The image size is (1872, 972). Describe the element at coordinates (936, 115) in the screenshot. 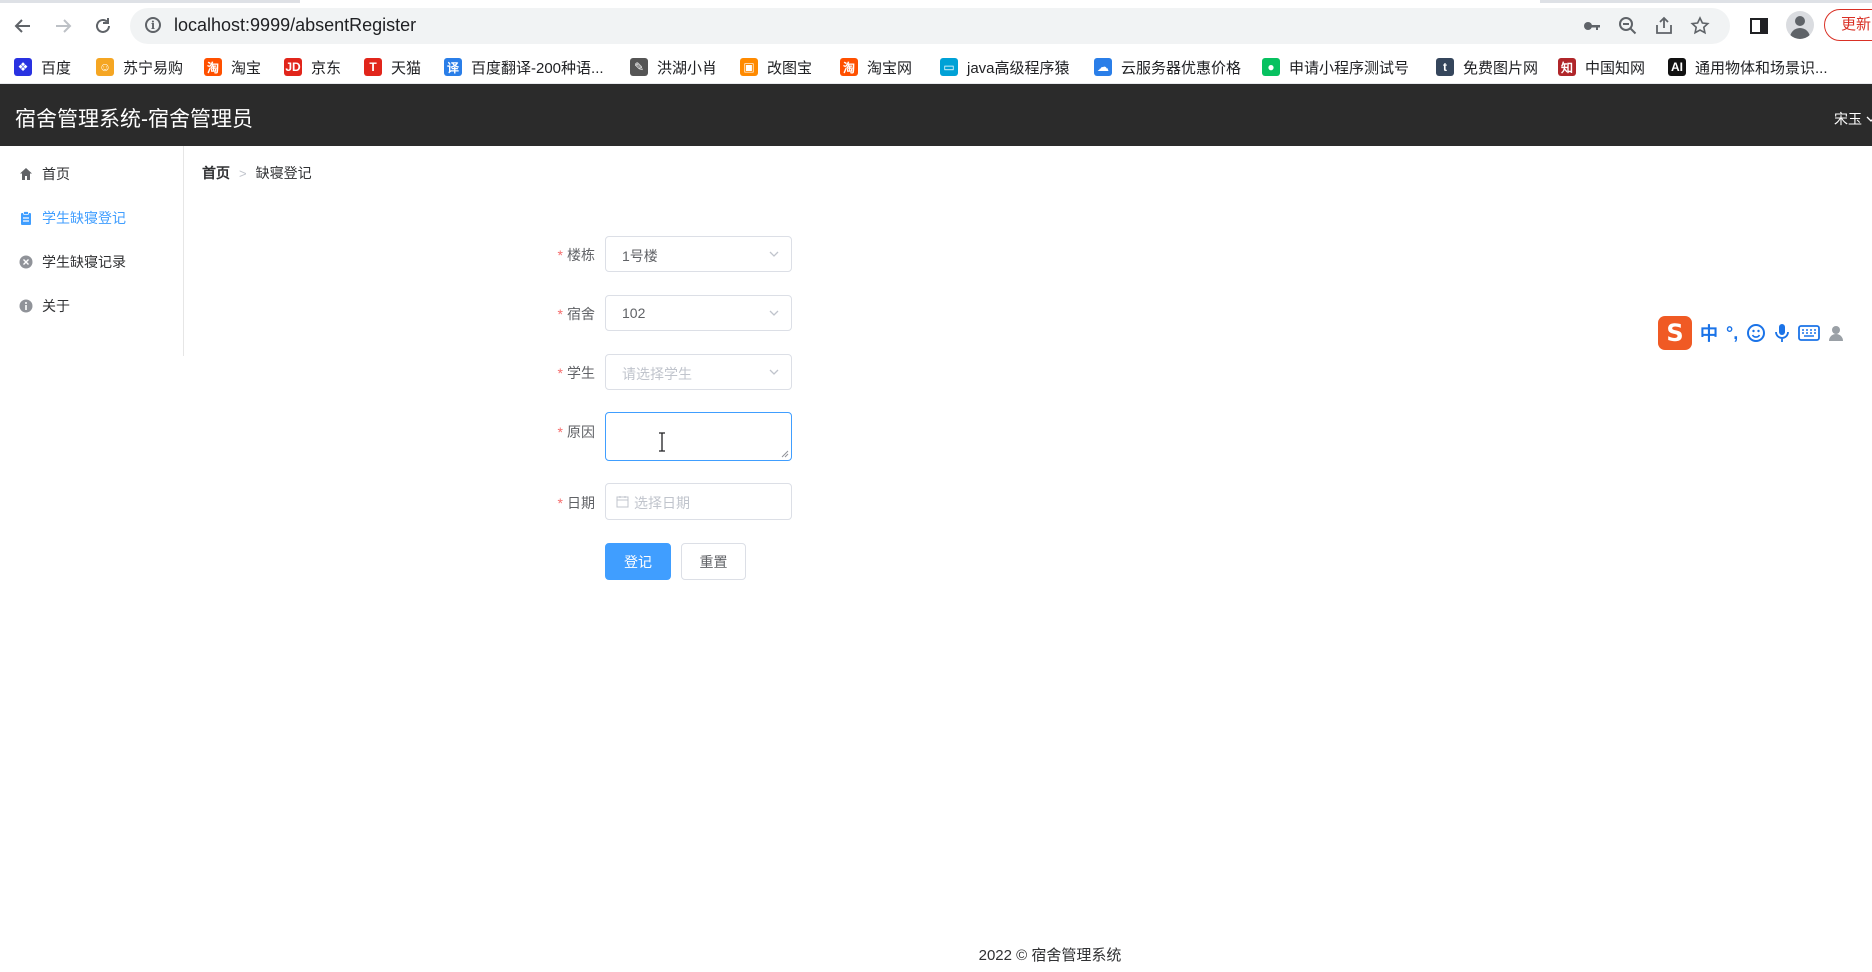

I see `app-header: 宿舍管理系统-宿舍管理员 宋玉` at that location.